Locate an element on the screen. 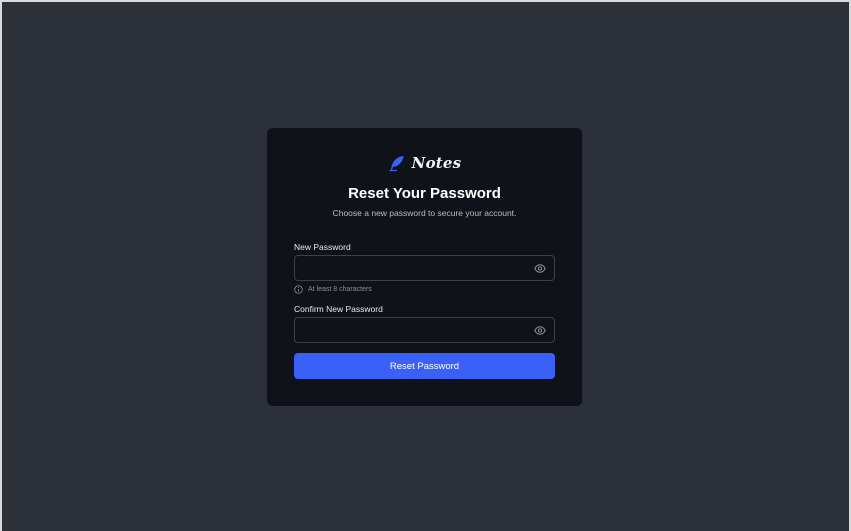 Image resolution: width=851 pixels, height=531 pixels. new-password-input is located at coordinates (410, 268).